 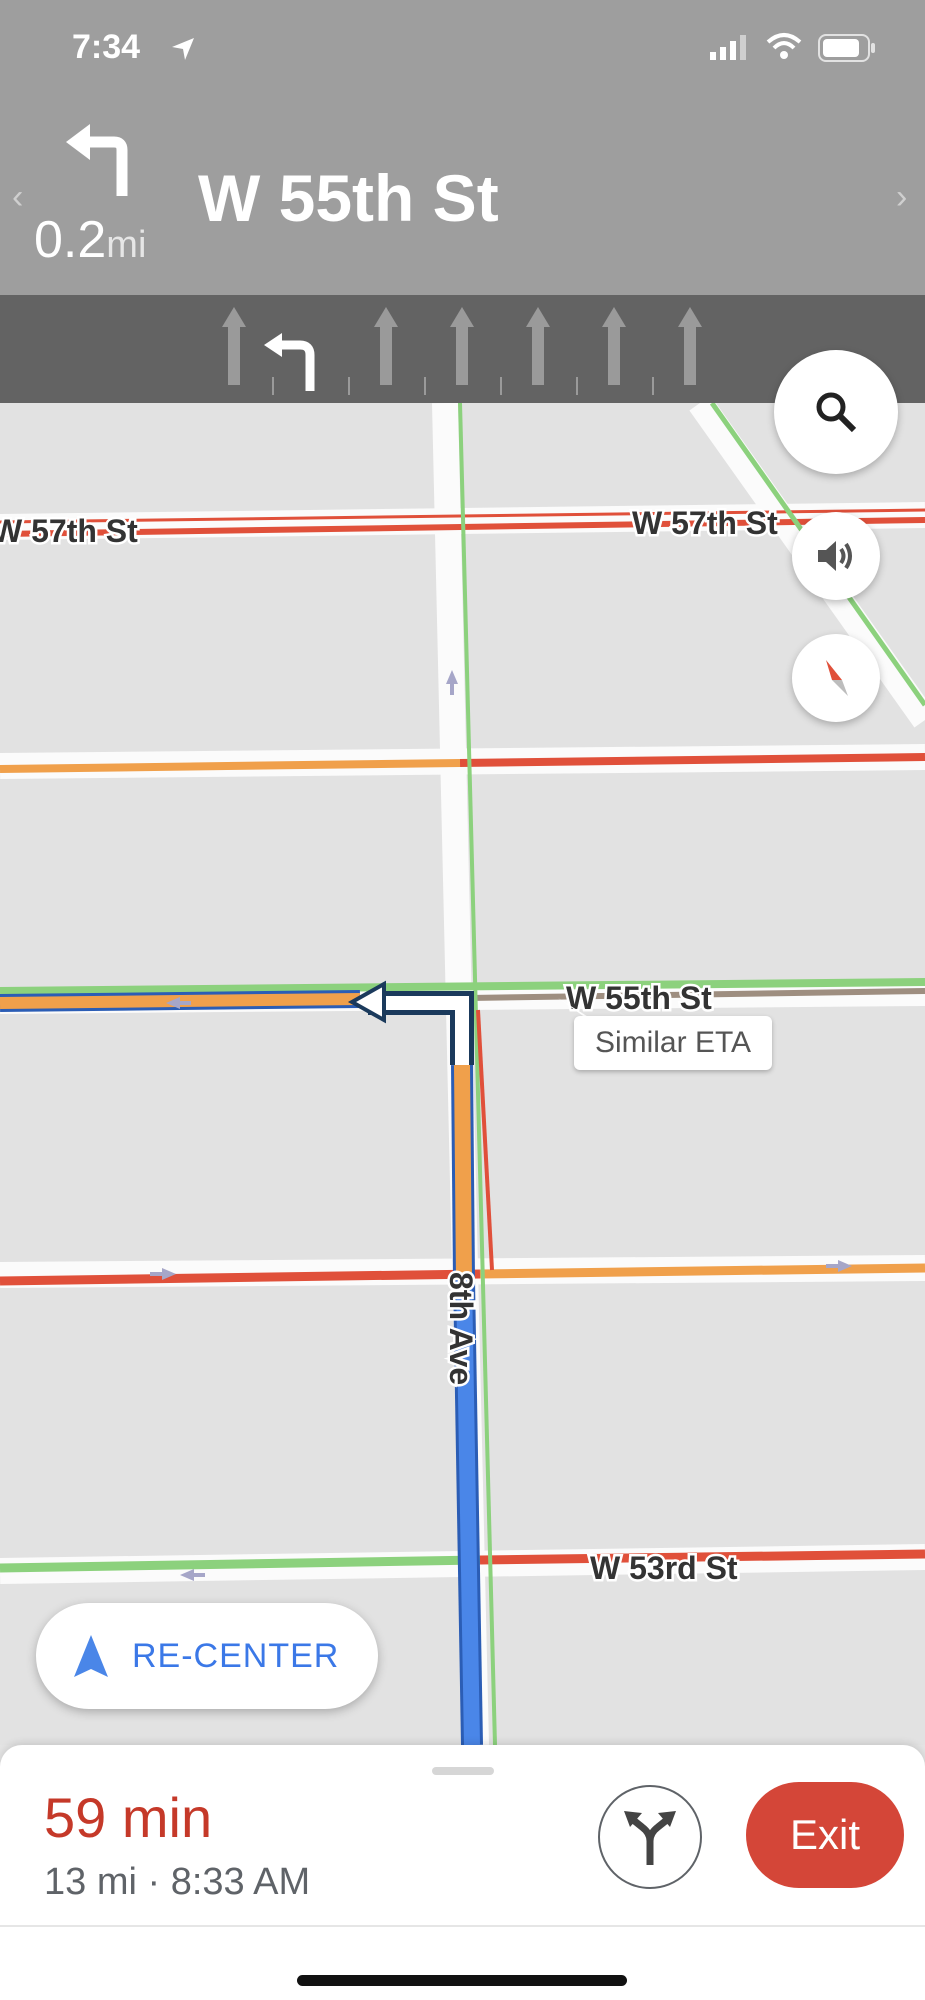 What do you see at coordinates (183, 49) in the screenshot?
I see `location-arrow-icon` at bounding box center [183, 49].